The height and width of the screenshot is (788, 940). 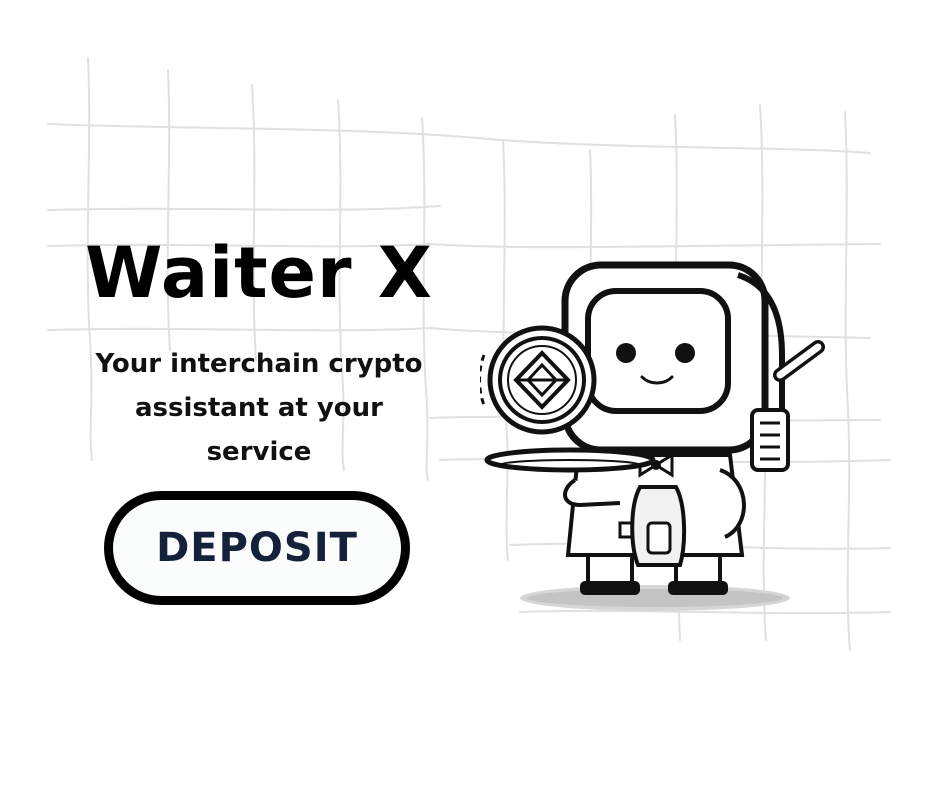 I want to click on deposit-button-label: DEPOSIT, so click(x=257, y=548).